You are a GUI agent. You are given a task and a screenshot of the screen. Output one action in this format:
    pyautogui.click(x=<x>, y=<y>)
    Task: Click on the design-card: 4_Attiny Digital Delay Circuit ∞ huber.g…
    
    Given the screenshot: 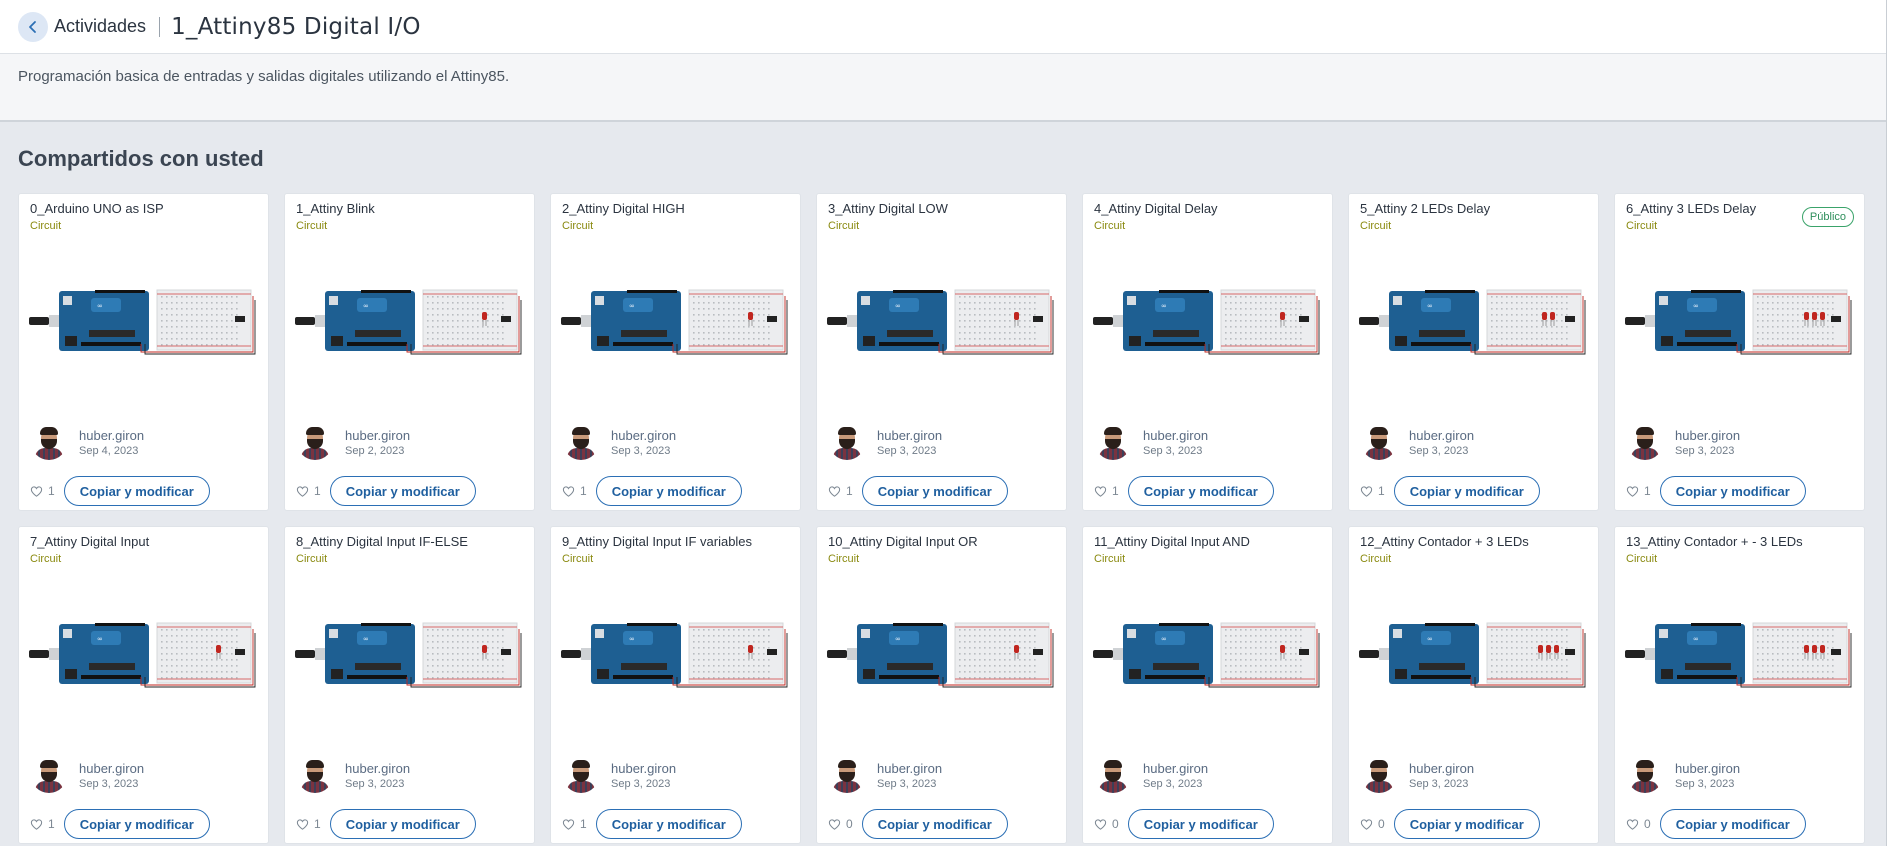 What is the action you would take?
    pyautogui.click(x=1207, y=352)
    